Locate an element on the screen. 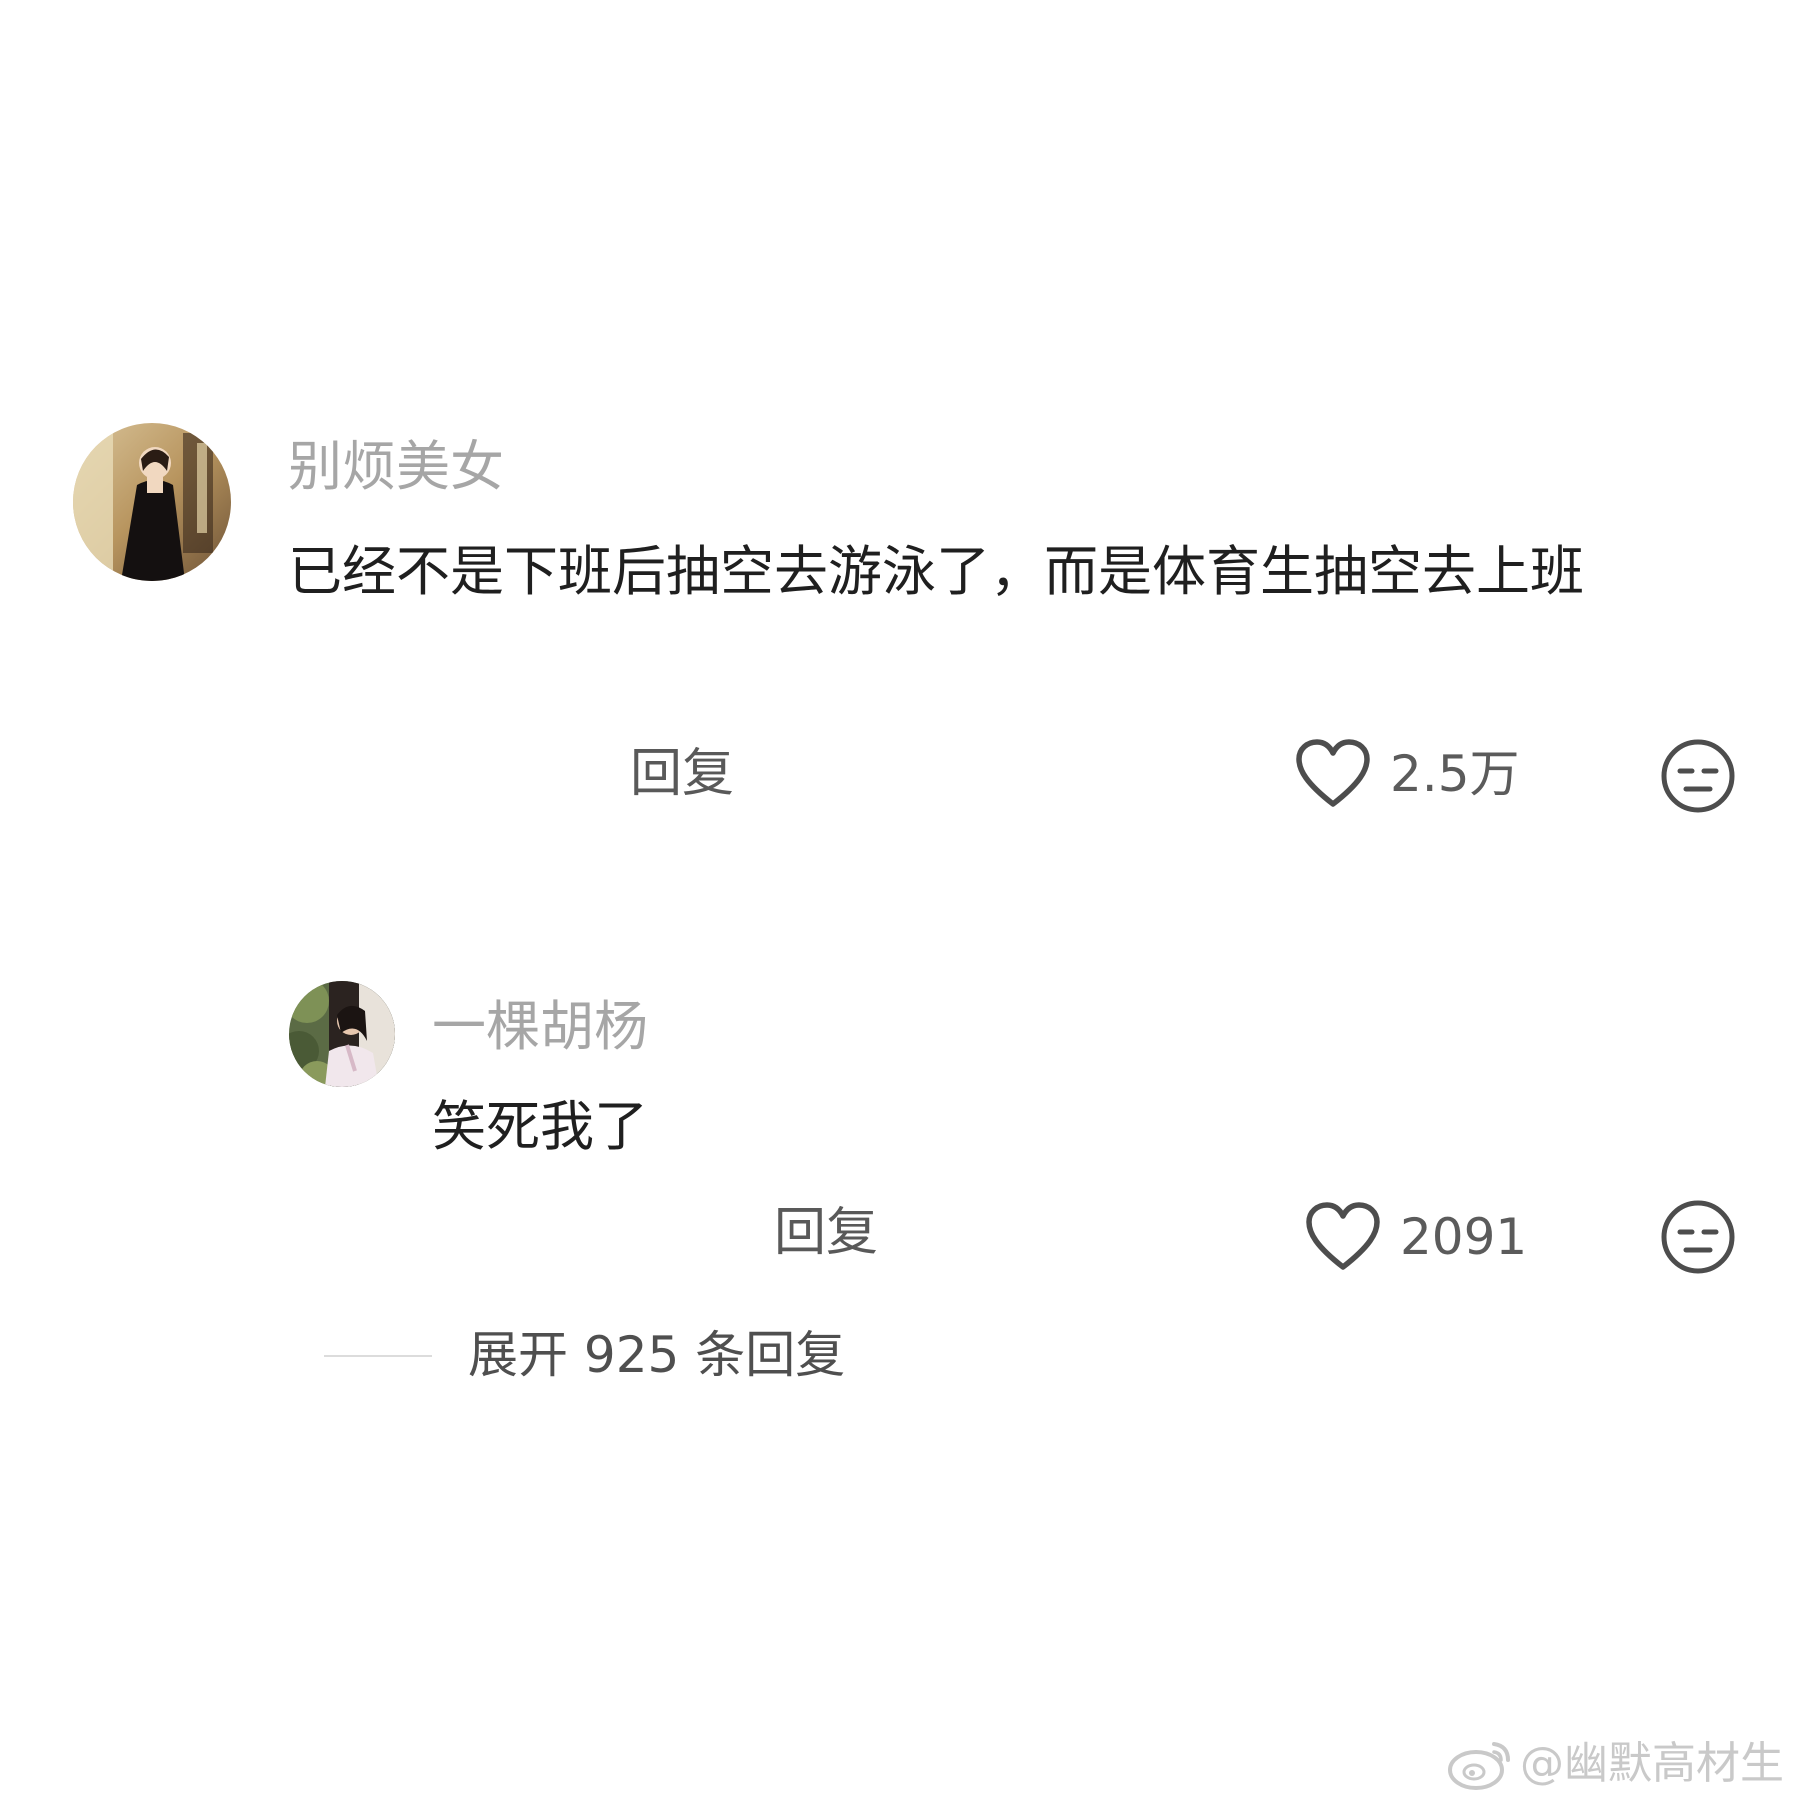 This screenshot has width=1800, height=1800. comment-1-avatar is located at coordinates (152, 502).